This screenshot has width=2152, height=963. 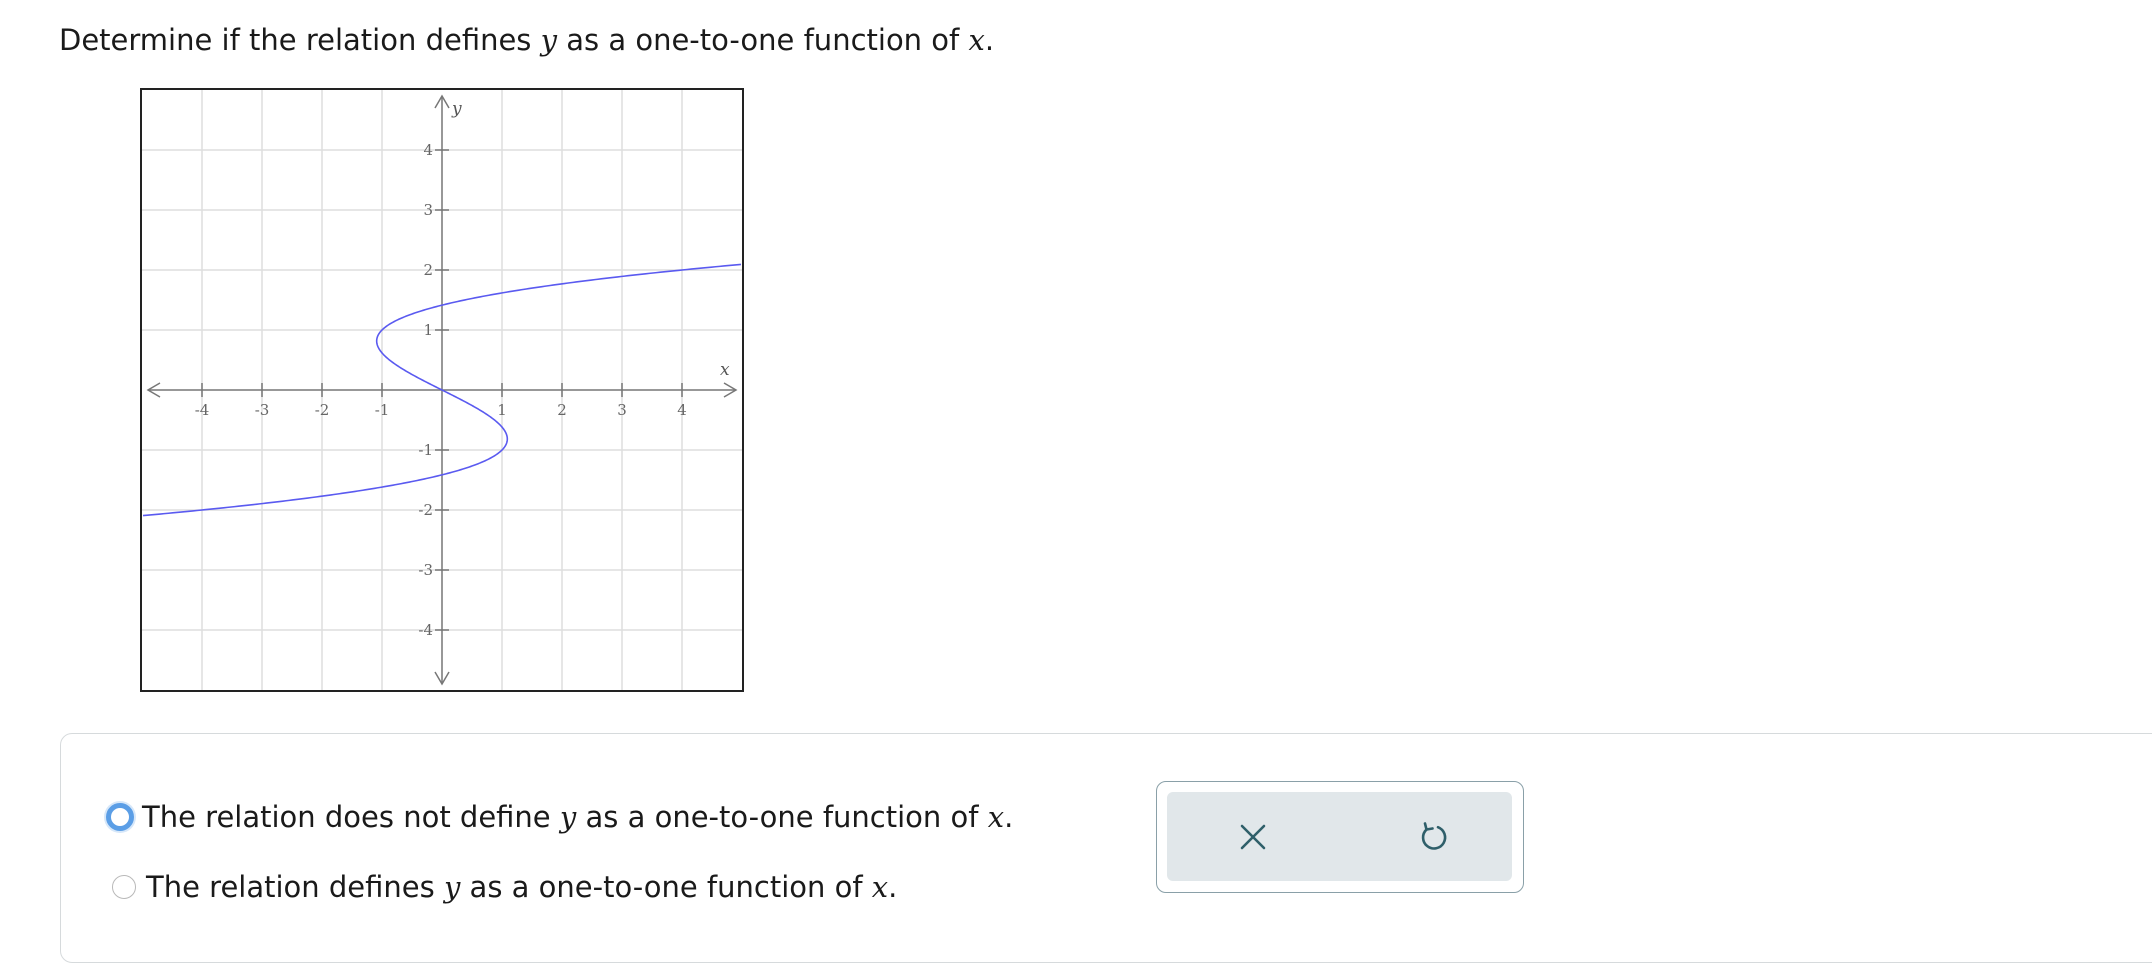 I want to click on radio-button-unselected, so click(x=124, y=887).